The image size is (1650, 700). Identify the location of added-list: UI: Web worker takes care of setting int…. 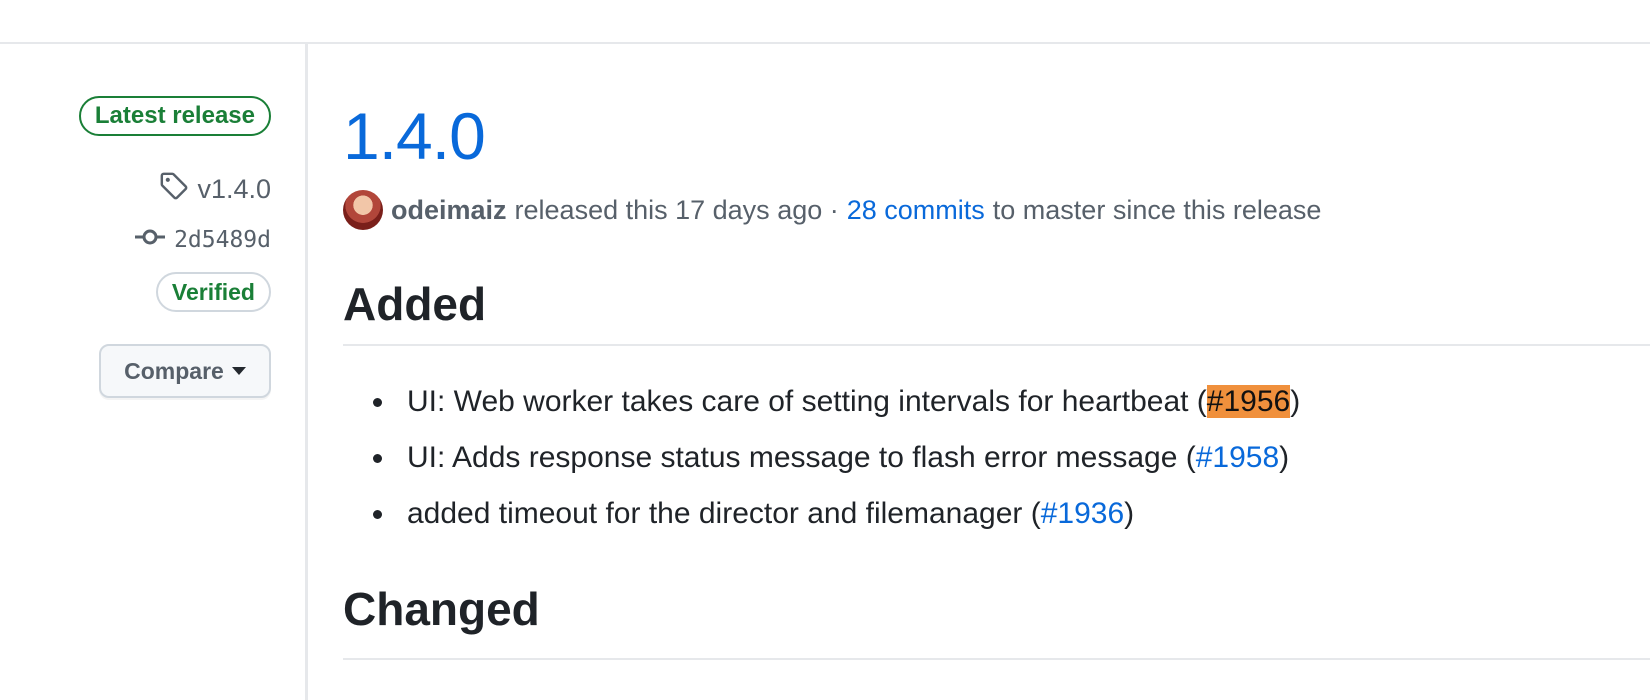
(821, 458).